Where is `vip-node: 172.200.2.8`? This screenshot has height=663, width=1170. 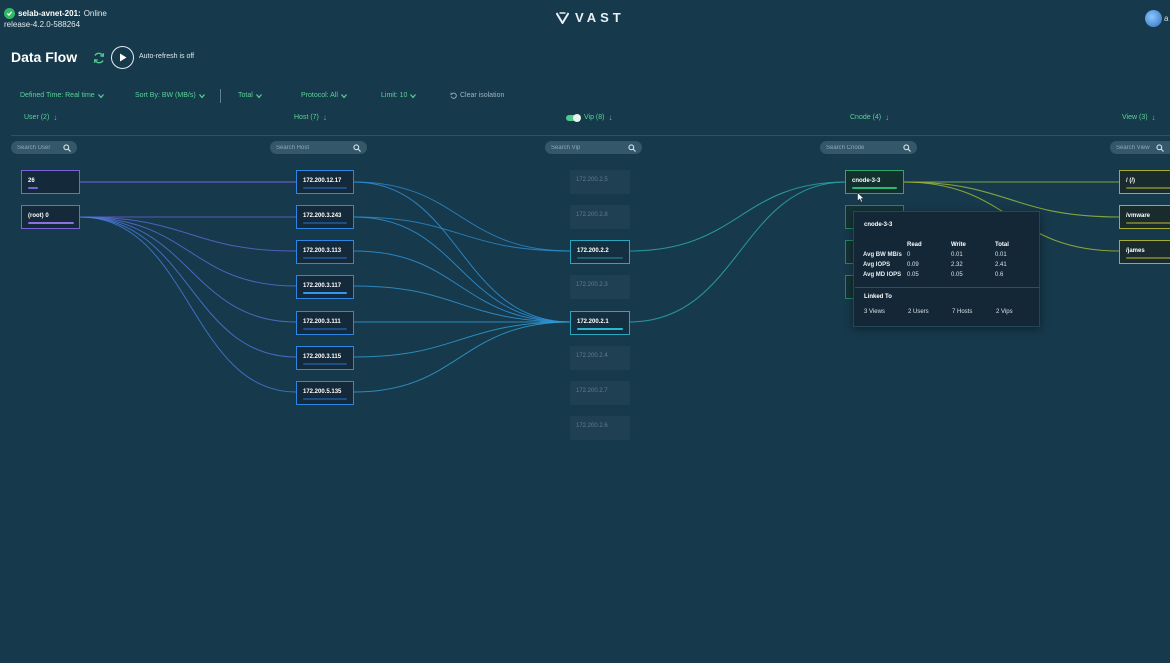 vip-node: 172.200.2.8 is located at coordinates (600, 217).